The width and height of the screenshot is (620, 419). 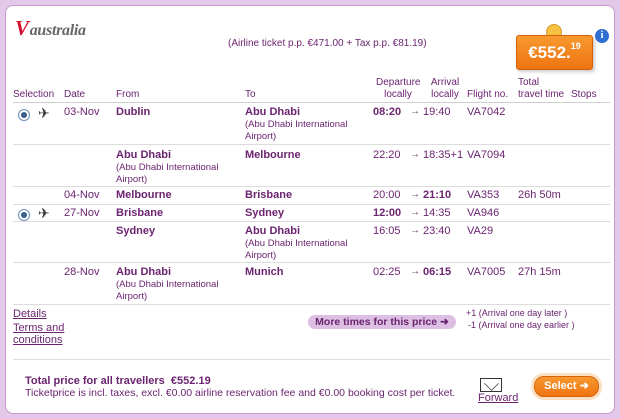 What do you see at coordinates (517, 313) in the screenshot?
I see `legend-plus-one: +1 (Arrival one day later )` at bounding box center [517, 313].